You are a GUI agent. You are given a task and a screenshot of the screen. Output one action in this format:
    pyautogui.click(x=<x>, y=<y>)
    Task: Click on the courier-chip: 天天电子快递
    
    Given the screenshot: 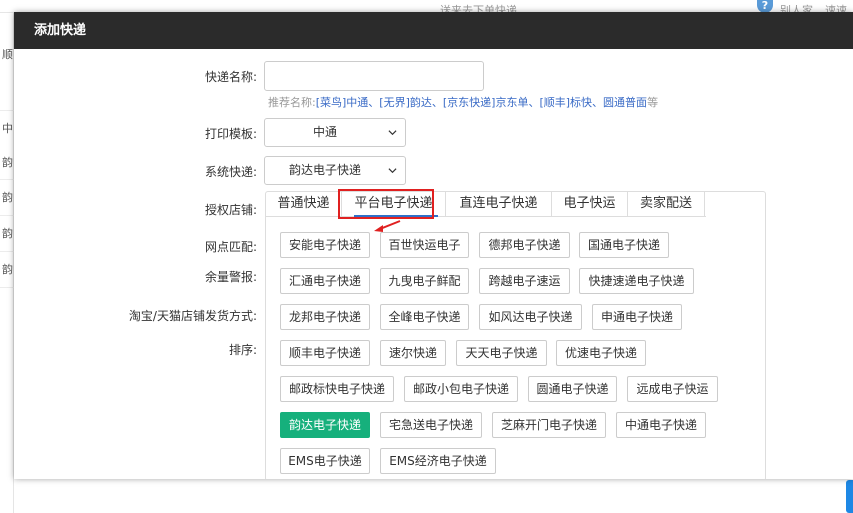 What is the action you would take?
    pyautogui.click(x=501, y=353)
    